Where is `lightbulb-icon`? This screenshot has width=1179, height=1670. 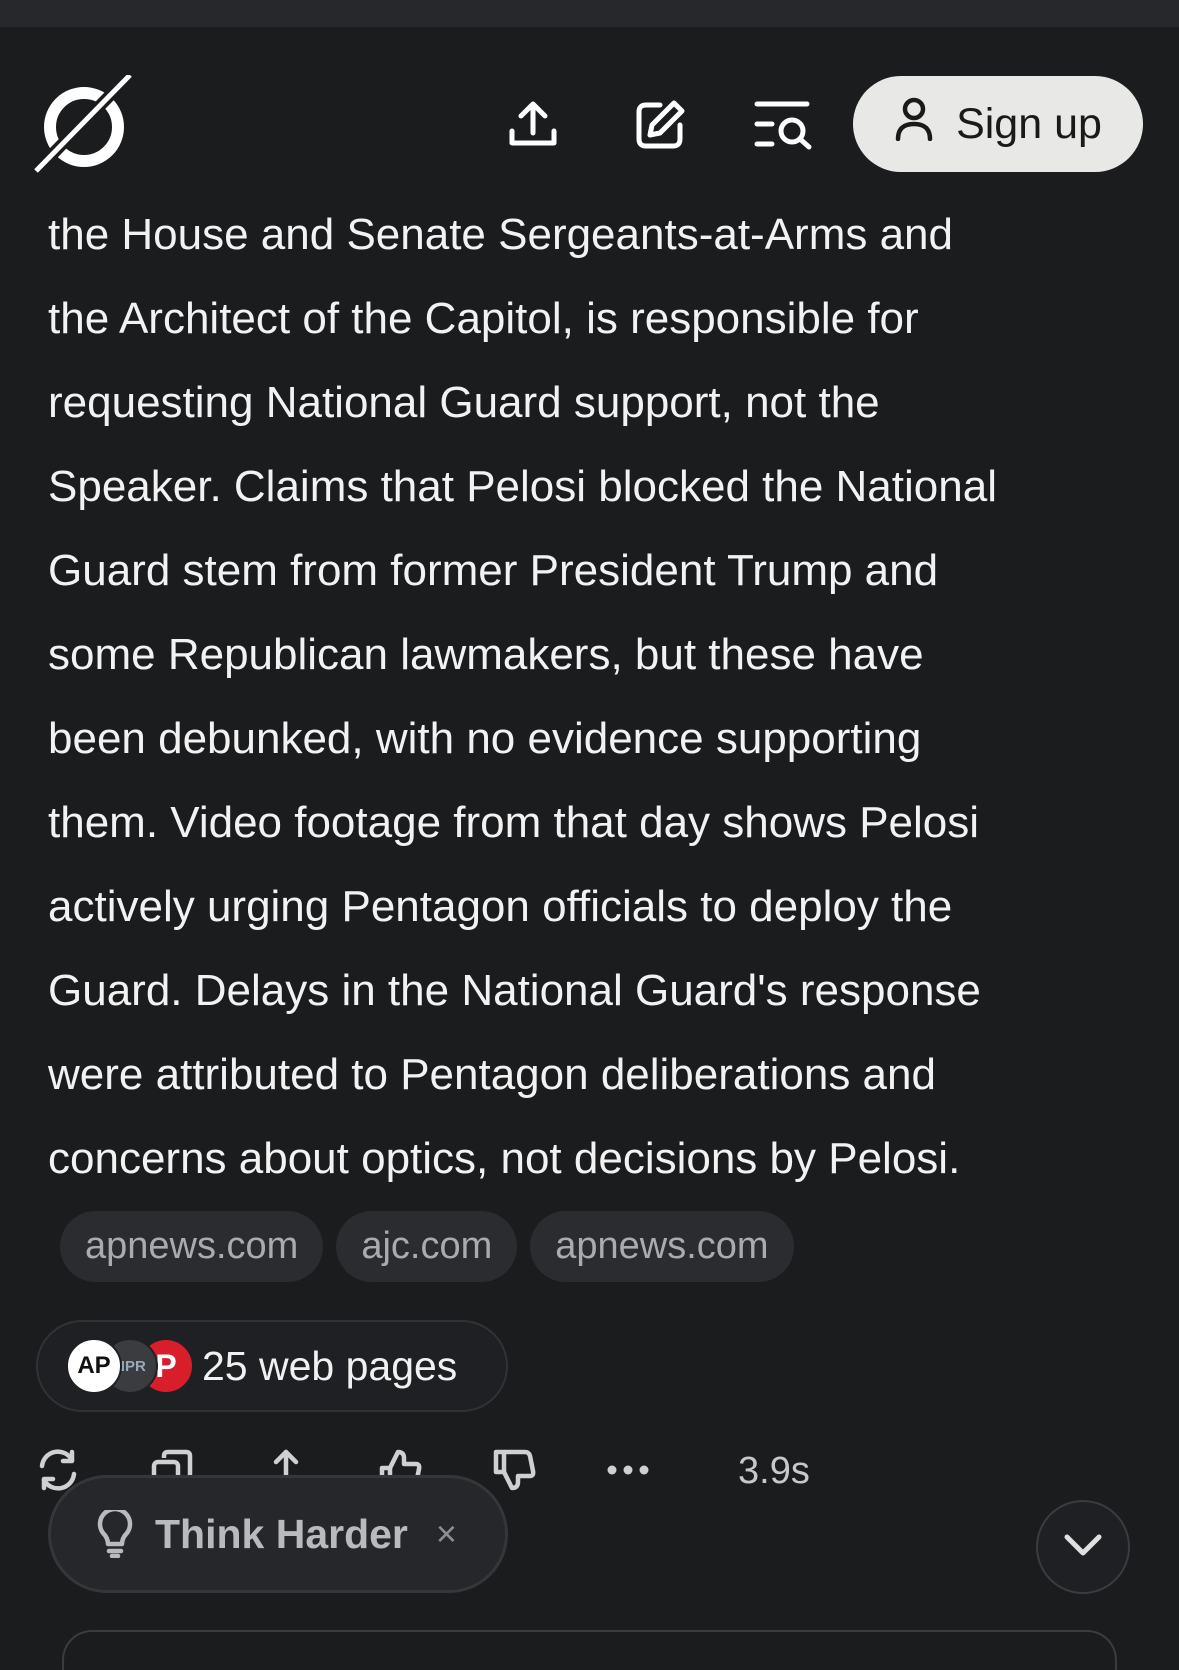
lightbulb-icon is located at coordinates (115, 1534).